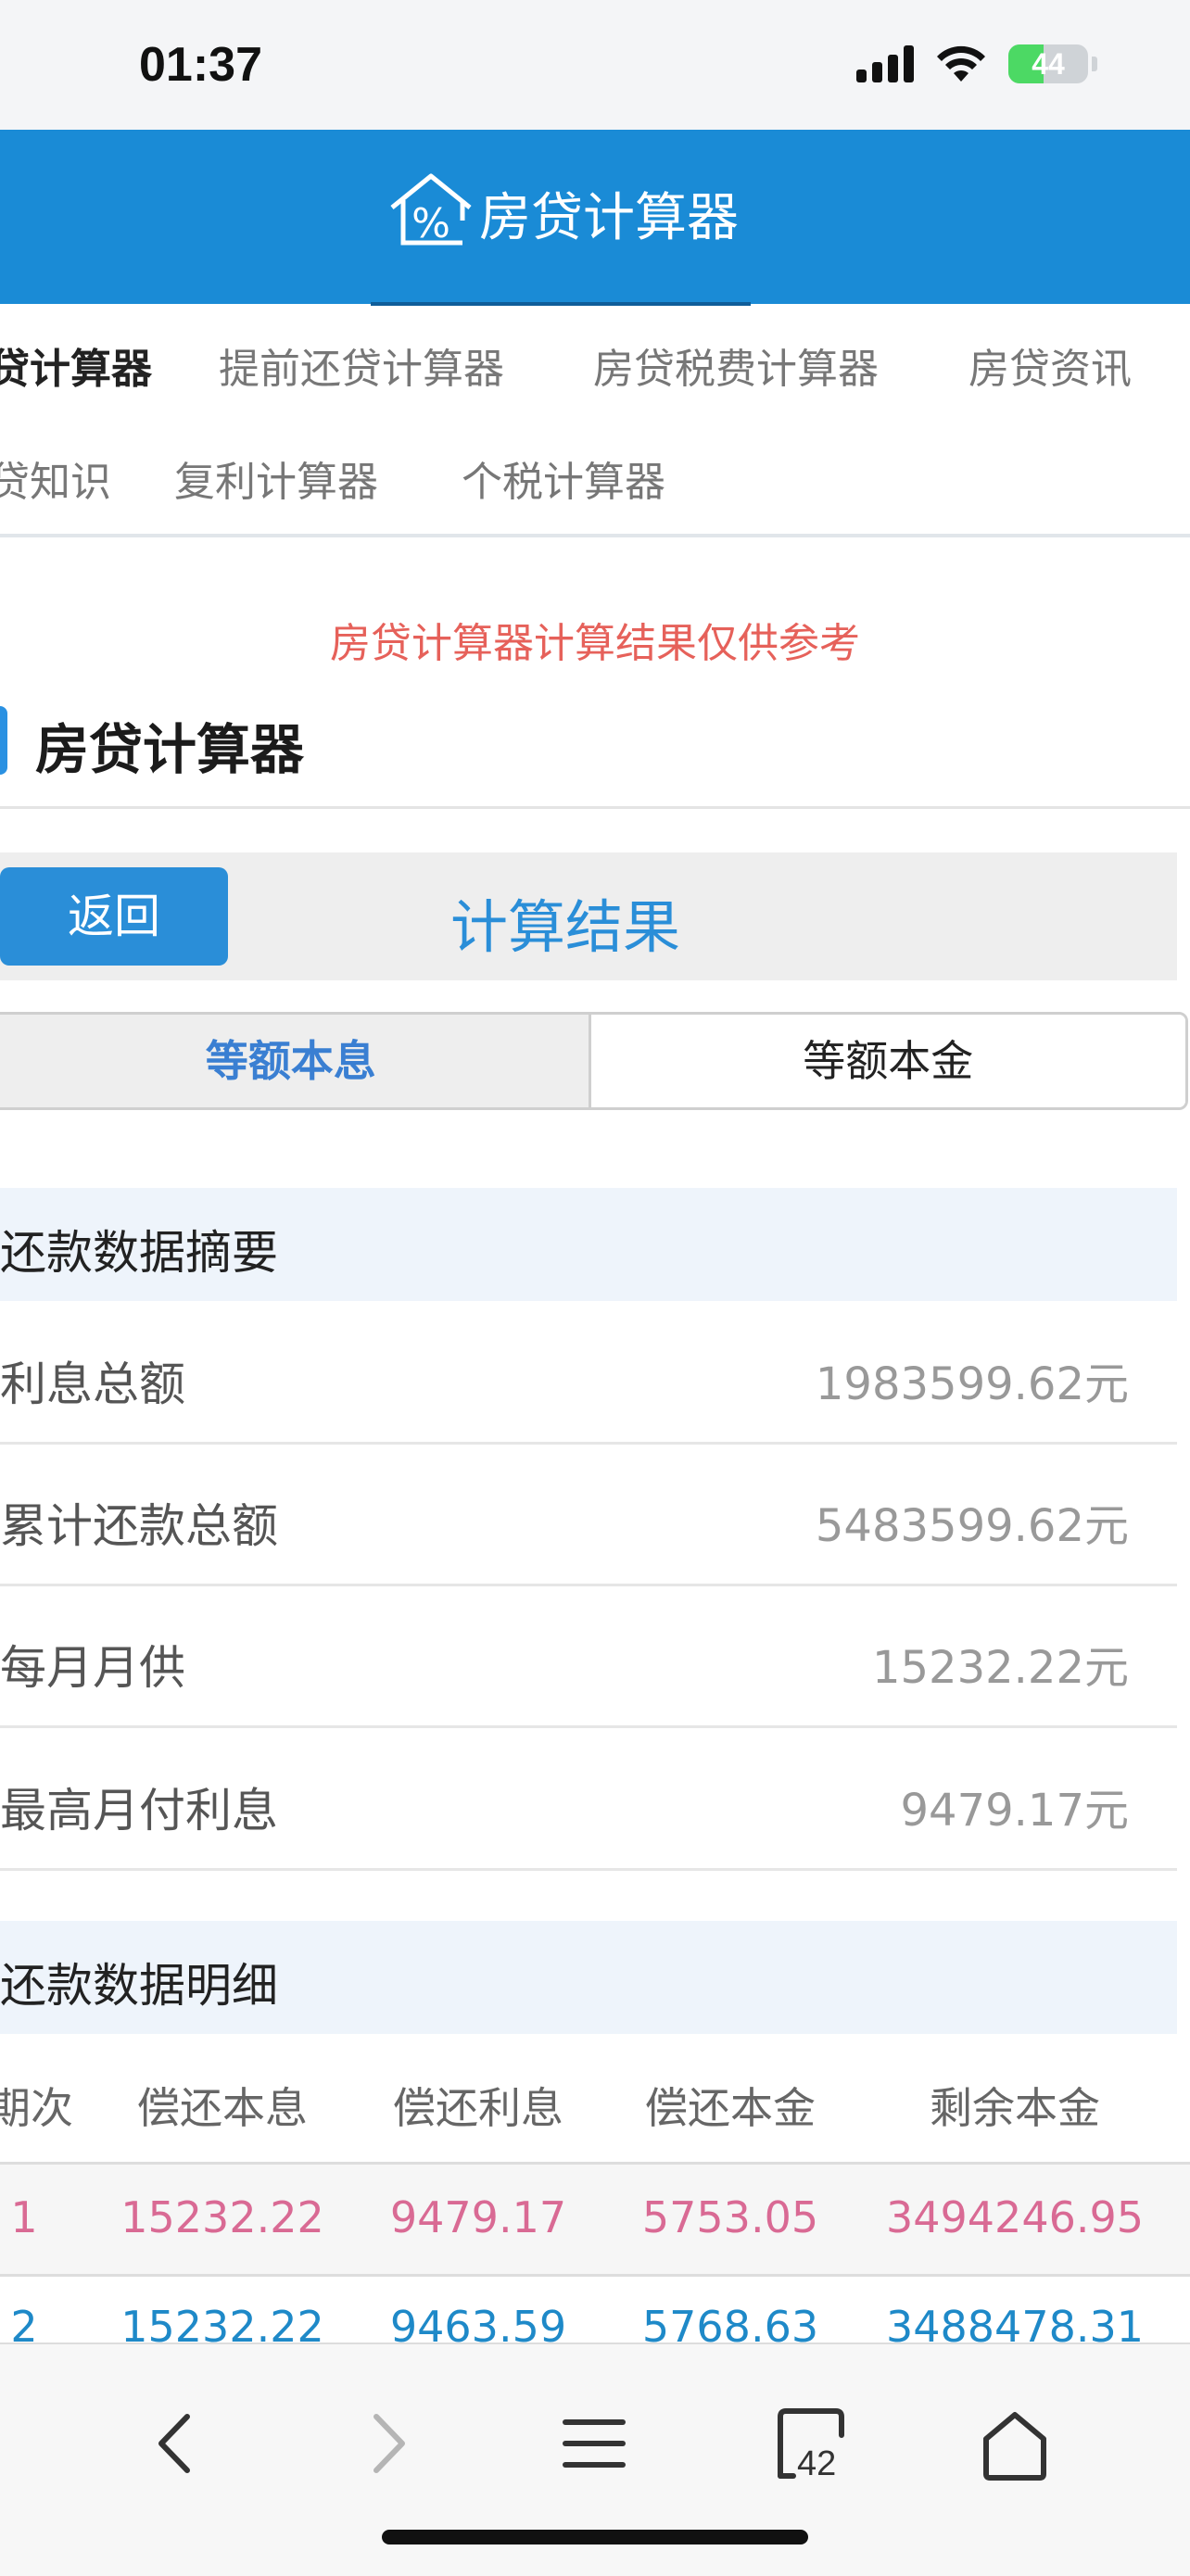 This screenshot has height=2576, width=1190. Describe the element at coordinates (1015, 2443) in the screenshot. I see `home-icon` at that location.